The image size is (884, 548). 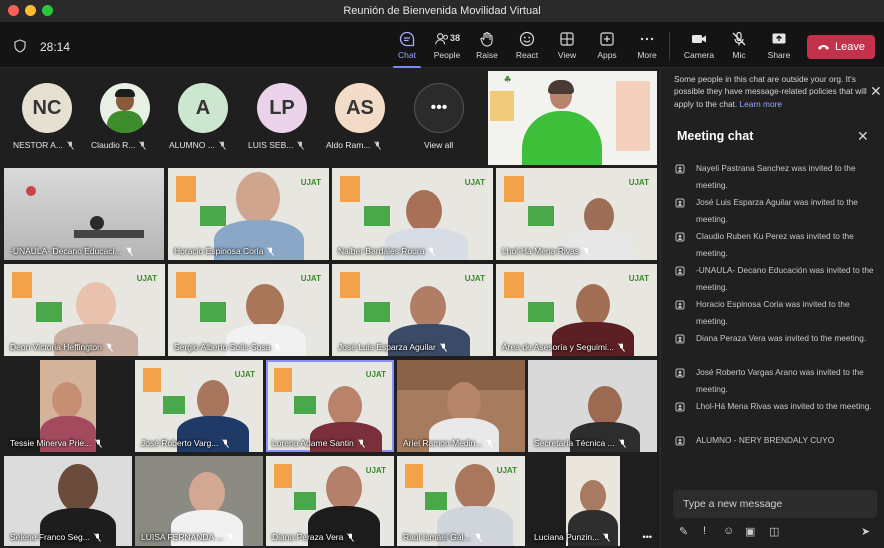 What do you see at coordinates (313, 443) in the screenshot?
I see `tile-name-text: Lorena Adame Santin` at bounding box center [313, 443].